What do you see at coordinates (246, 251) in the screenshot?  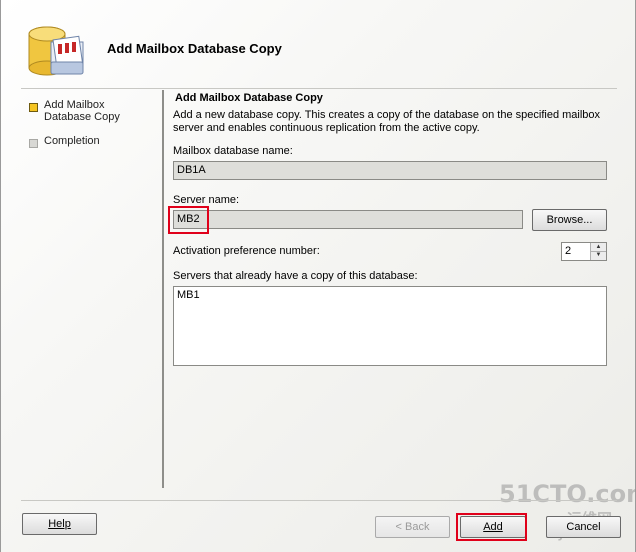 I see `activation-preference-label: Activation preference number:` at bounding box center [246, 251].